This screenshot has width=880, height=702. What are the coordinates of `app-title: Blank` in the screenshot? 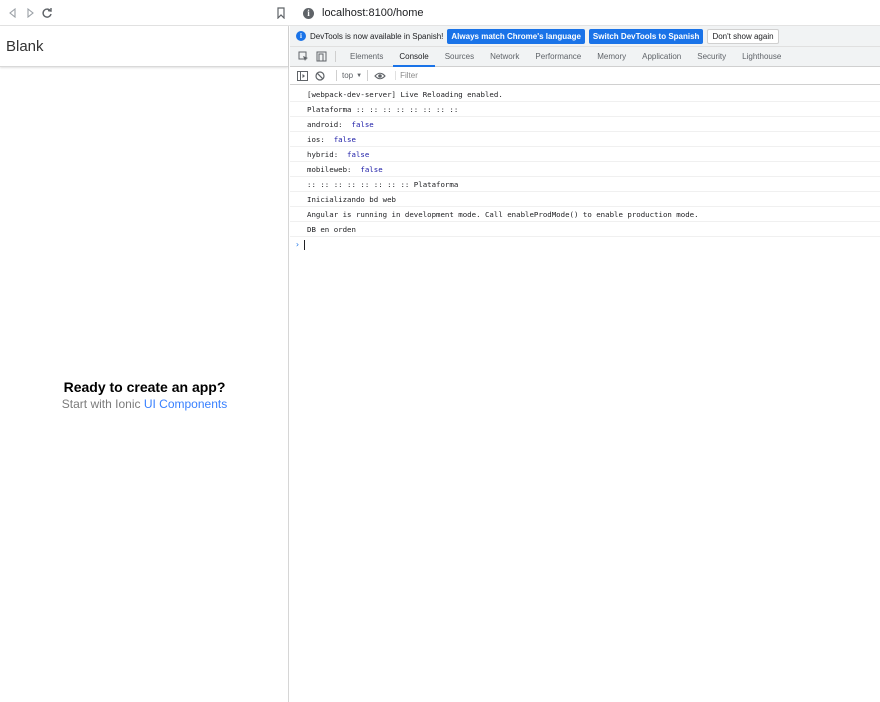 It's located at (25, 46).